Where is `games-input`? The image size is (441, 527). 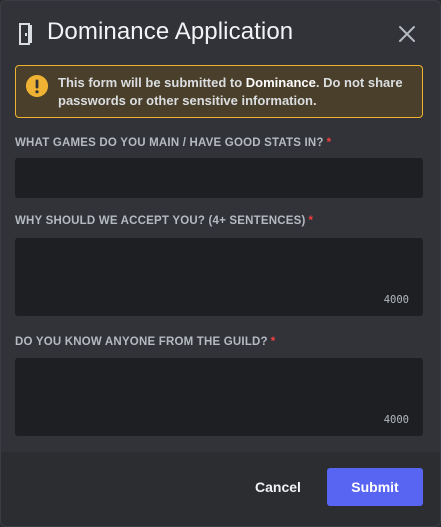
games-input is located at coordinates (219, 178).